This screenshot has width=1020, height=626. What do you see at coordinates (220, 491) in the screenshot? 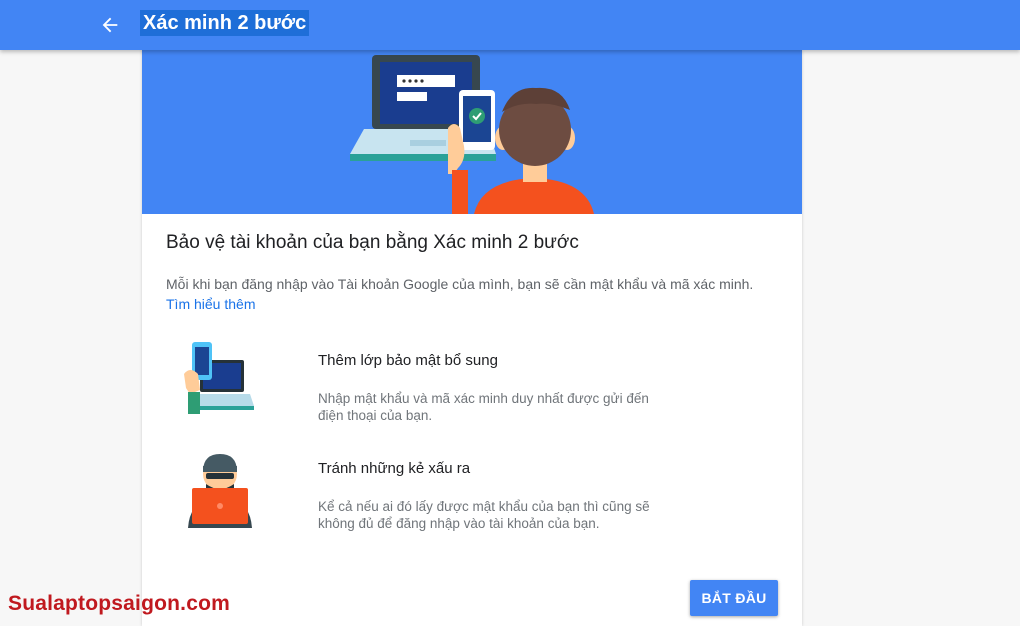
I see `hacker-icon` at bounding box center [220, 491].